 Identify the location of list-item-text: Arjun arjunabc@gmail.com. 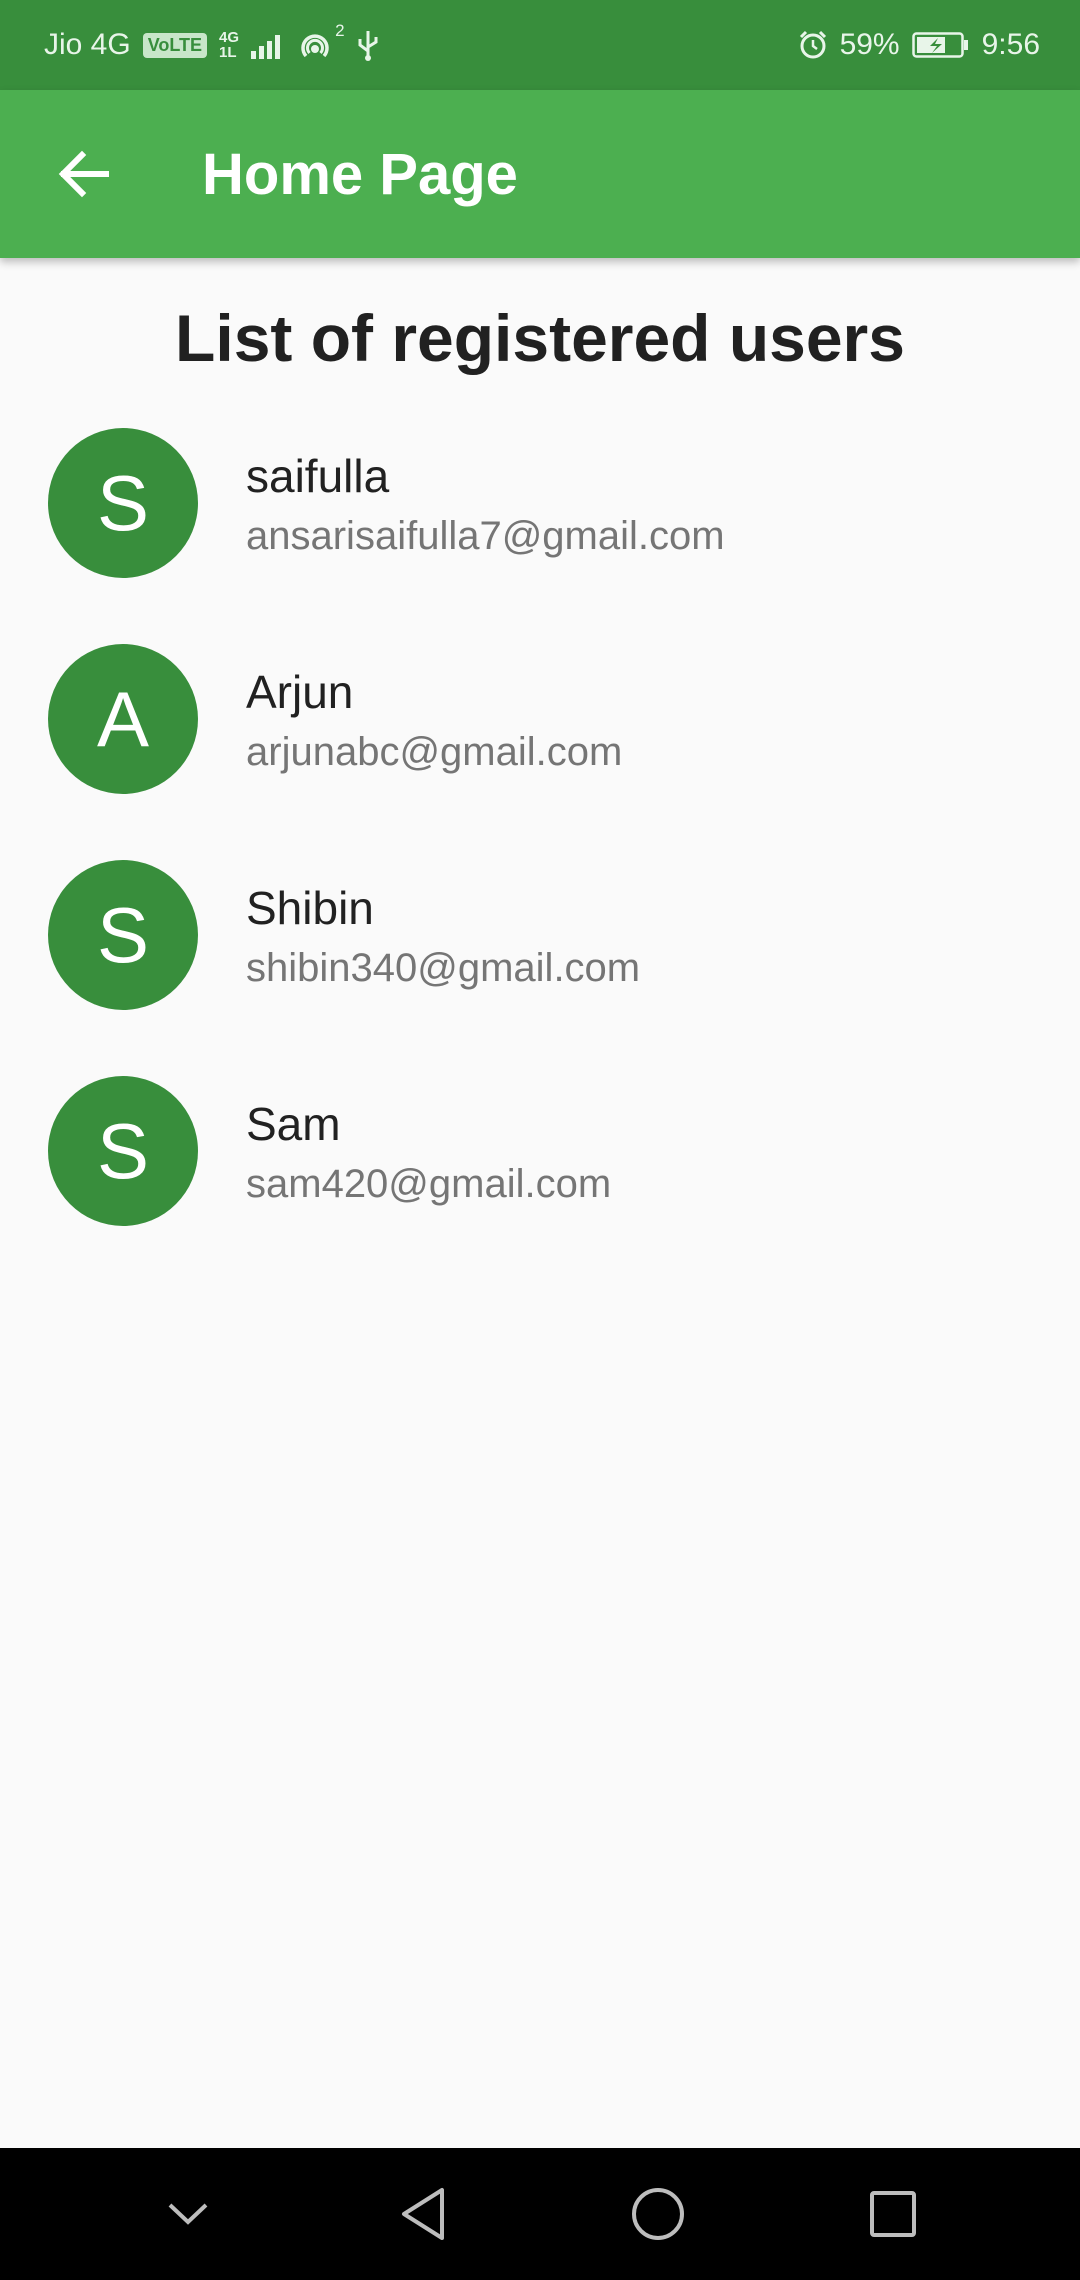
(434, 721).